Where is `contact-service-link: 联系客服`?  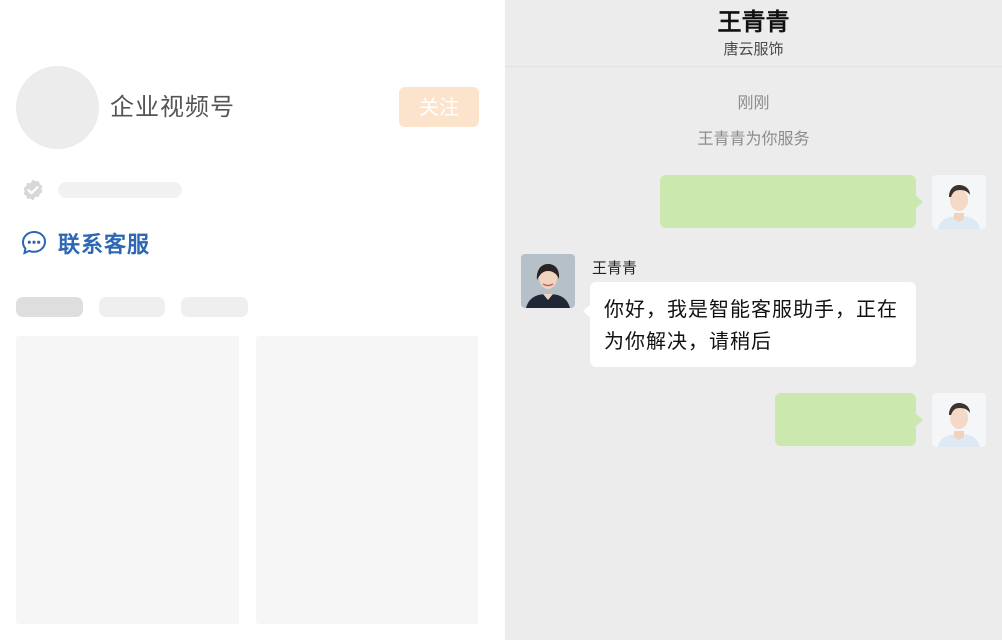 contact-service-link: 联系客服 is located at coordinates (85, 243).